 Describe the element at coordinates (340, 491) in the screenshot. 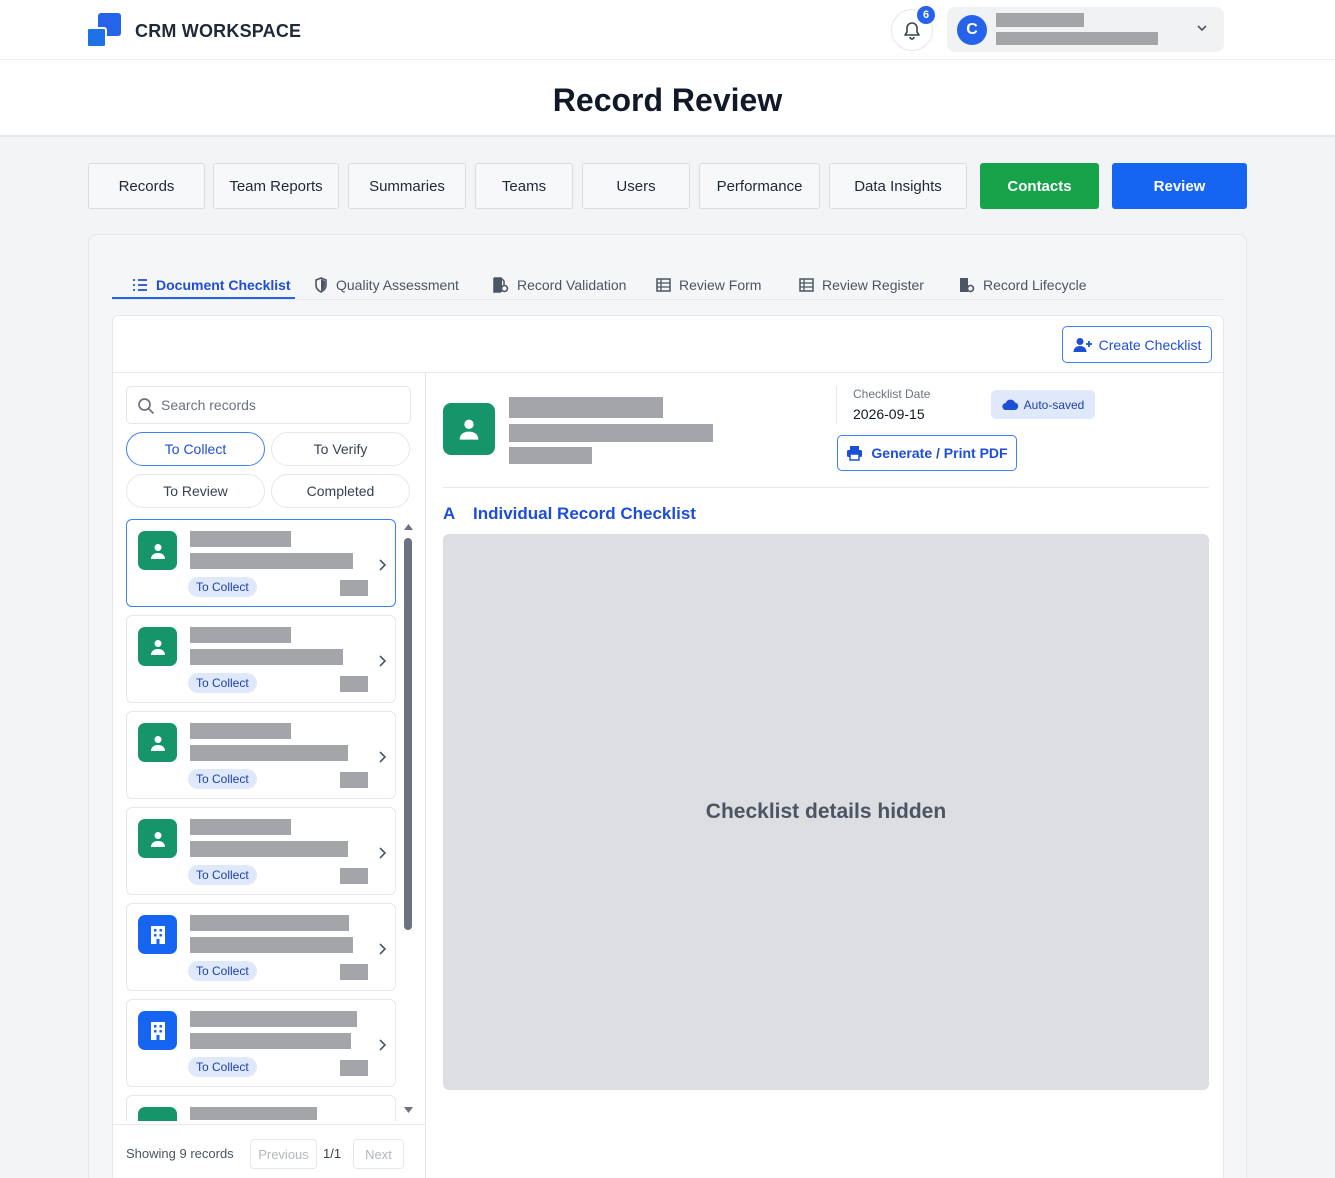

I see `filter-completed: Completed` at that location.